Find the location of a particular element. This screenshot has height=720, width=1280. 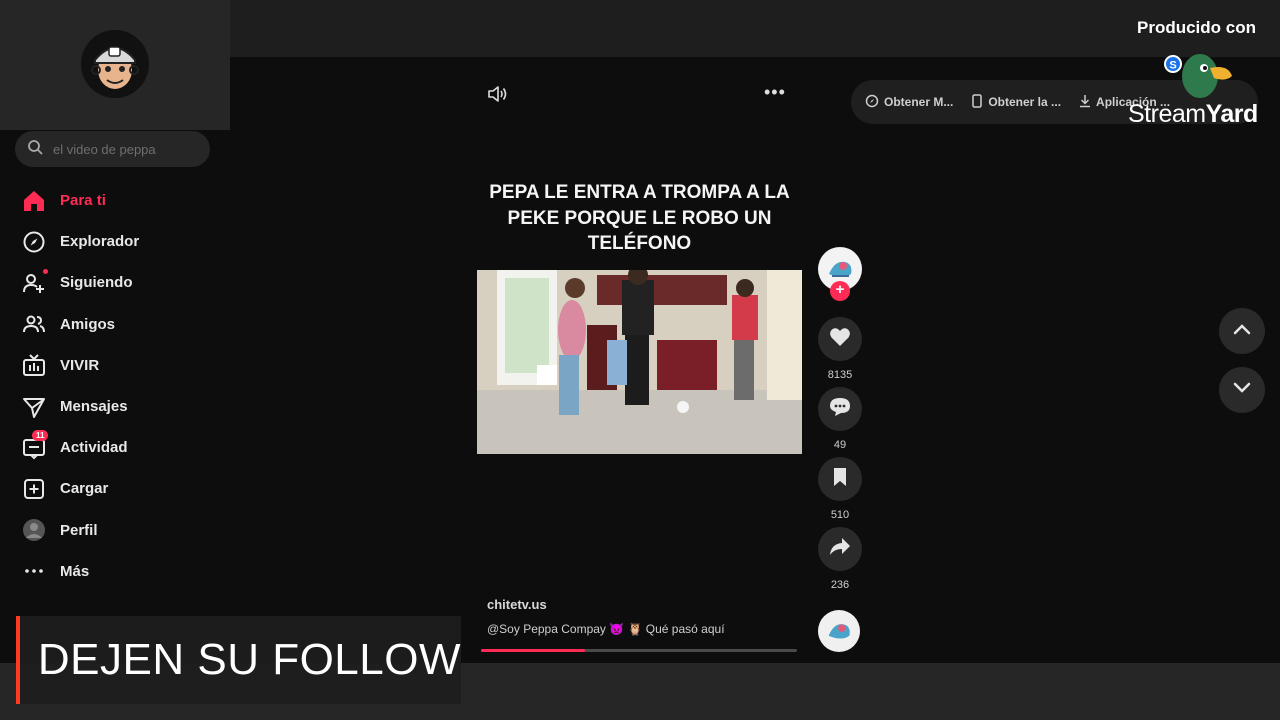

like-button is located at coordinates (840, 339).